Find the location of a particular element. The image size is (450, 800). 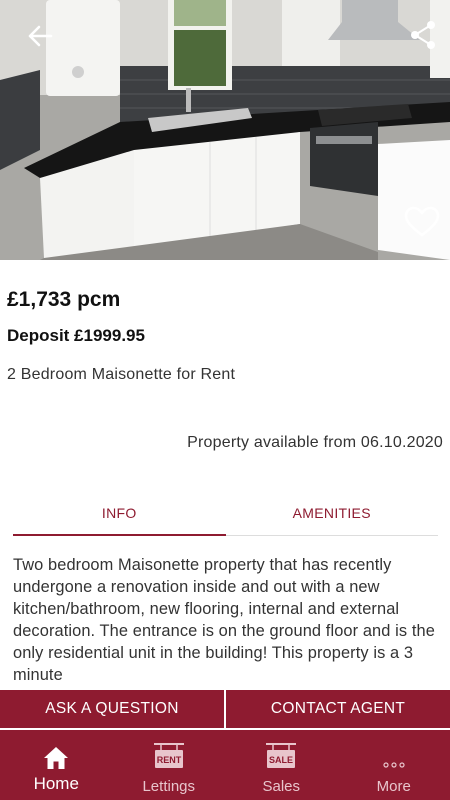

home-icon is located at coordinates (56, 758).